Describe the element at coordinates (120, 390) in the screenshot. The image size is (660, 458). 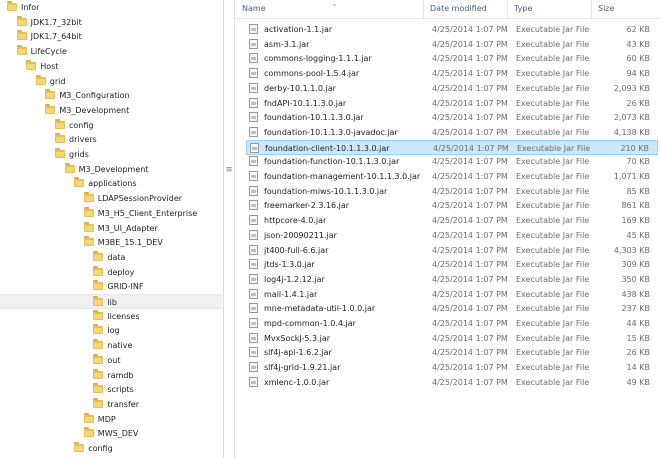
I see `tree-item-label: scripts` at that location.